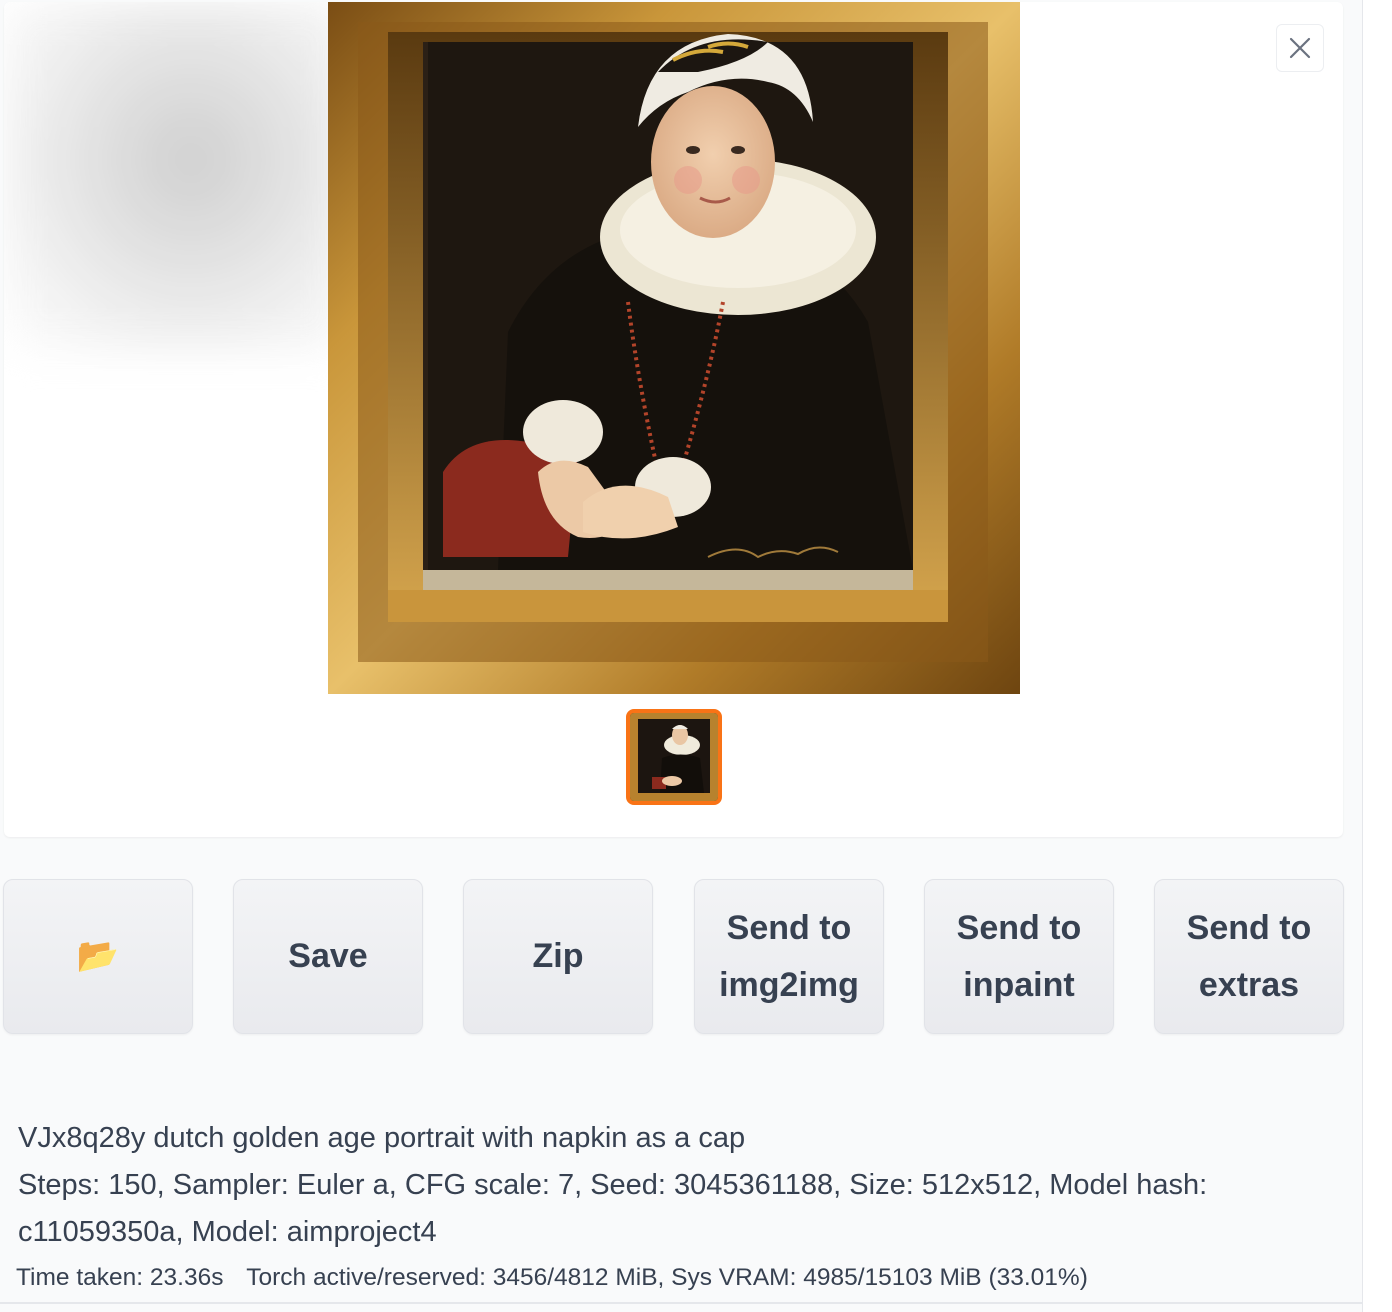 This screenshot has height=1312, width=1392. Describe the element at coordinates (1377, 656) in the screenshot. I see `right-scroll-rail` at that location.